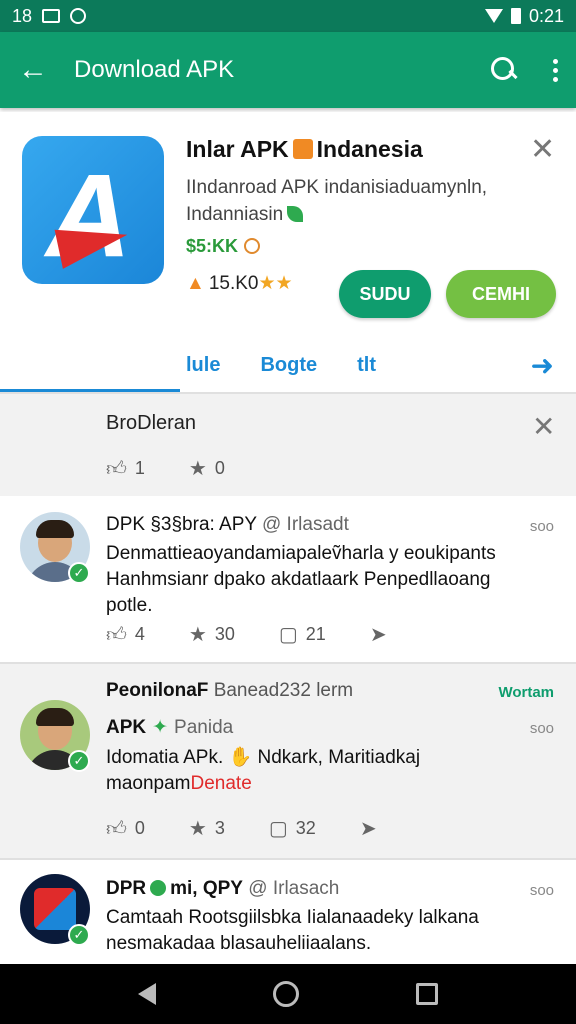 This screenshot has width=576, height=1024. What do you see at coordinates (288, 16) in the screenshot?
I see `status-bar: 18 0:21` at bounding box center [288, 16].